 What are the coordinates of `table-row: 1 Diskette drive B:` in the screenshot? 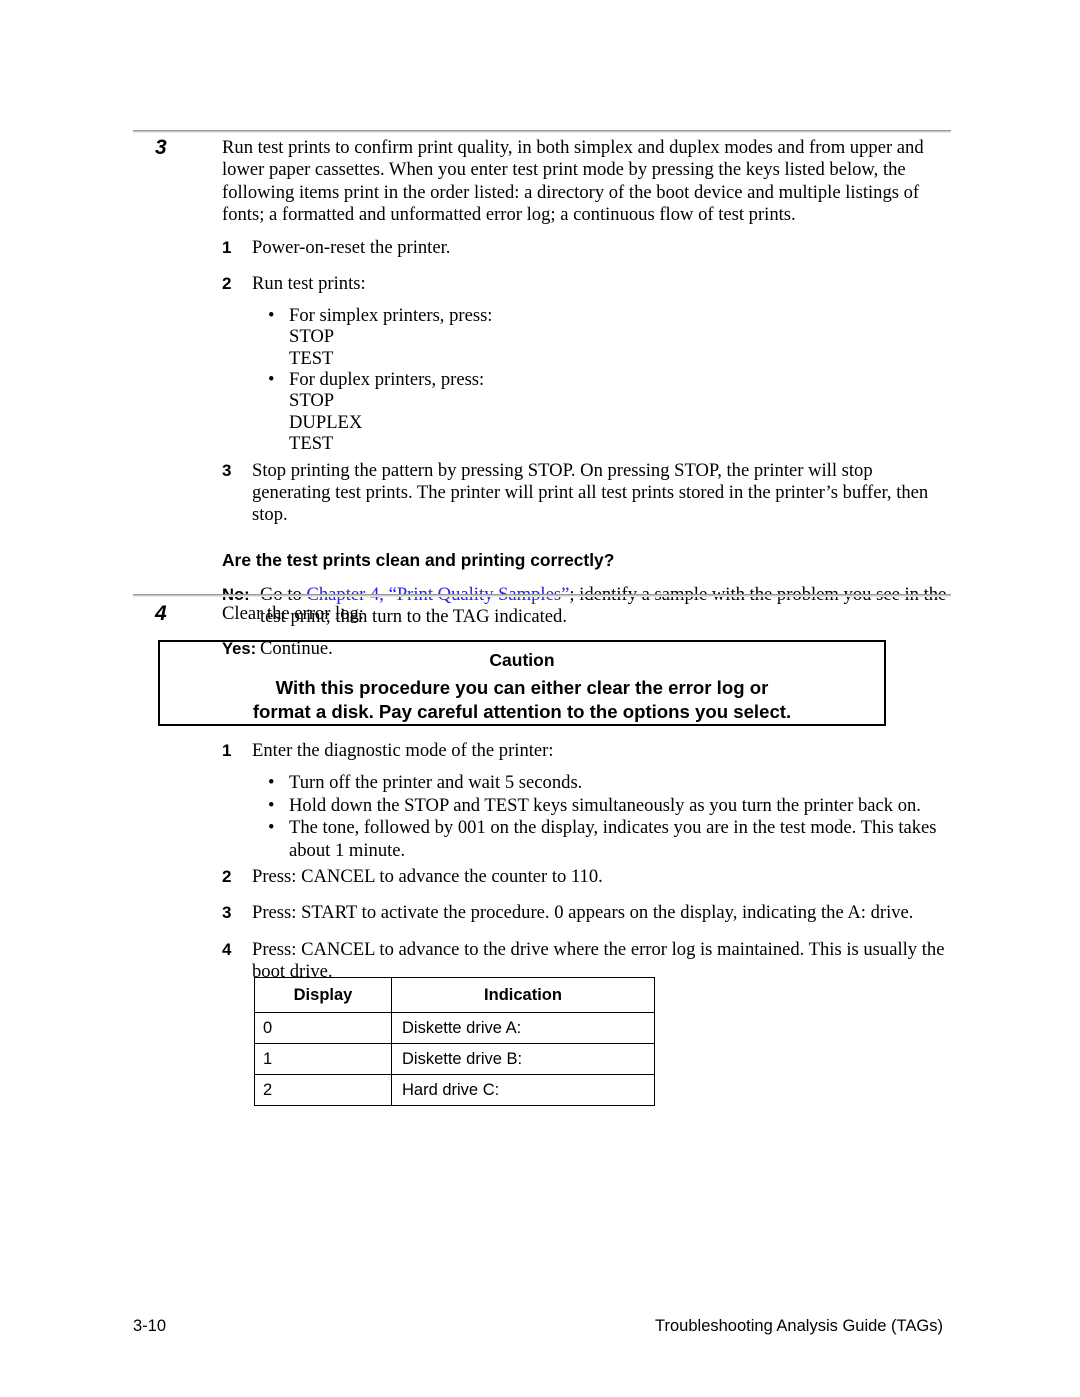 It's located at (454, 1059).